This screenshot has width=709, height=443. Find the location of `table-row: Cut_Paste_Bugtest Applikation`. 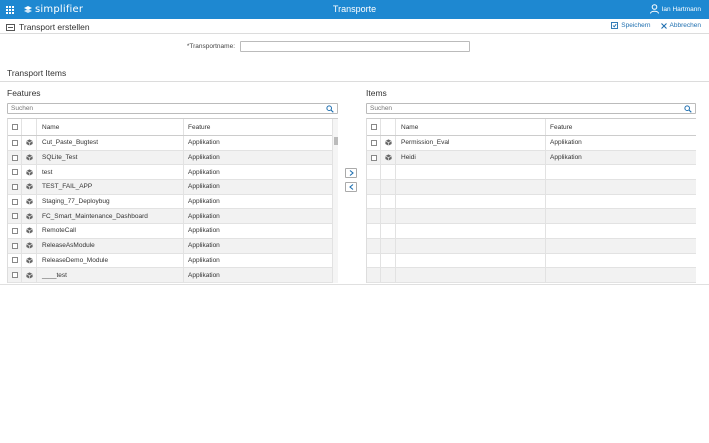

table-row: Cut_Paste_Bugtest Applikation is located at coordinates (173, 143).